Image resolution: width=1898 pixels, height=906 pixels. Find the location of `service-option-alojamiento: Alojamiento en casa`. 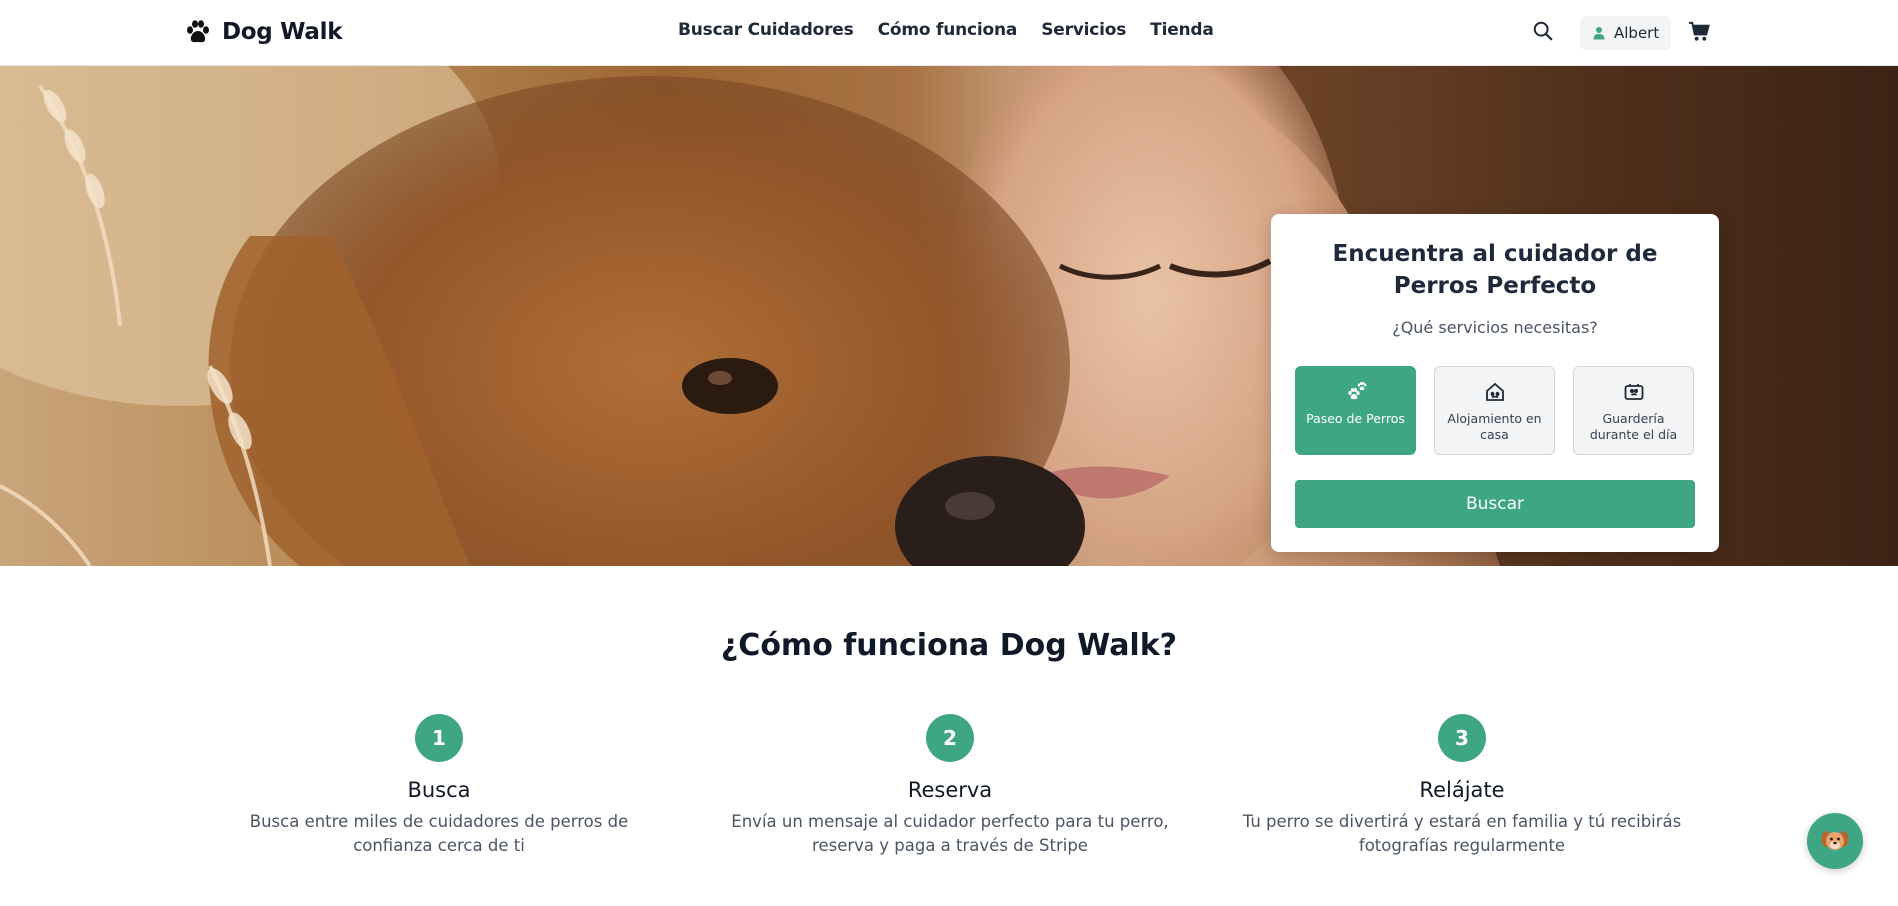

service-option-alojamiento: Alojamiento en casa is located at coordinates (1494, 410).